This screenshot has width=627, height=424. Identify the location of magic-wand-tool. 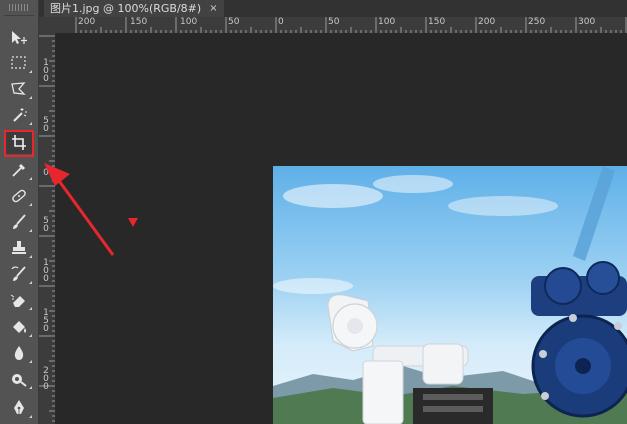
(19, 115).